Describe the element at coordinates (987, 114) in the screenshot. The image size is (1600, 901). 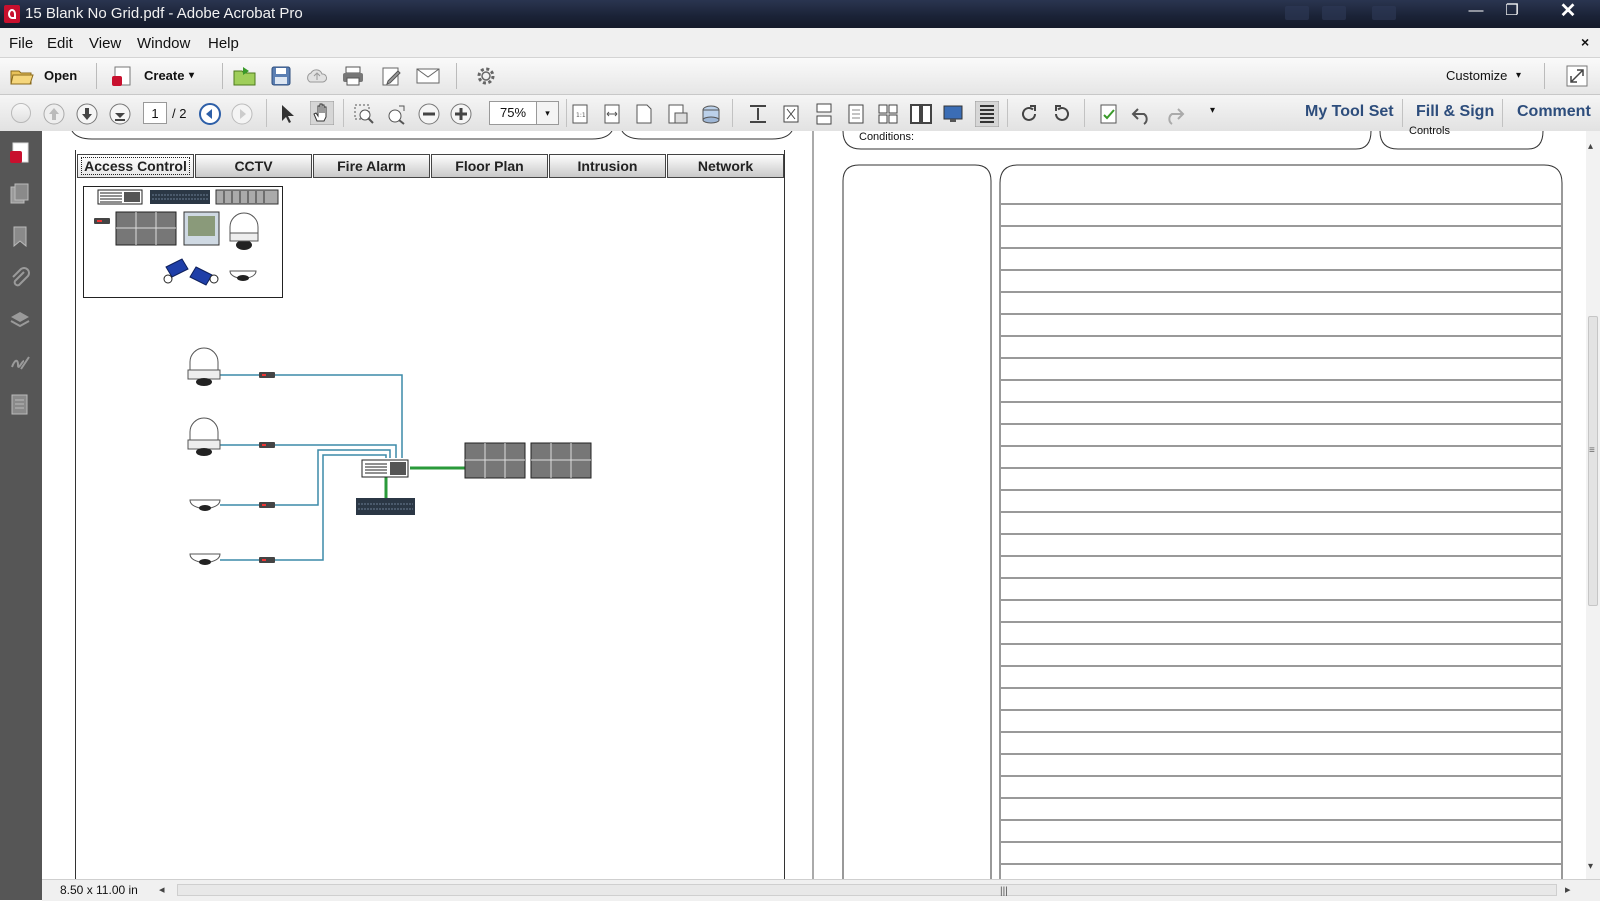
I see `read-mode-icon` at that location.